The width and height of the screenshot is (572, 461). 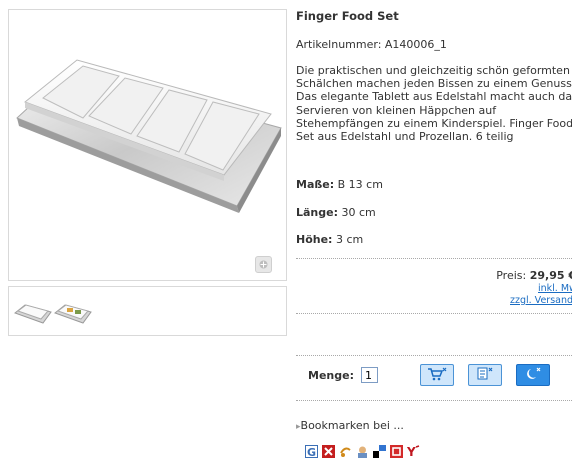 I want to click on webnews-icon, so click(x=345, y=451).